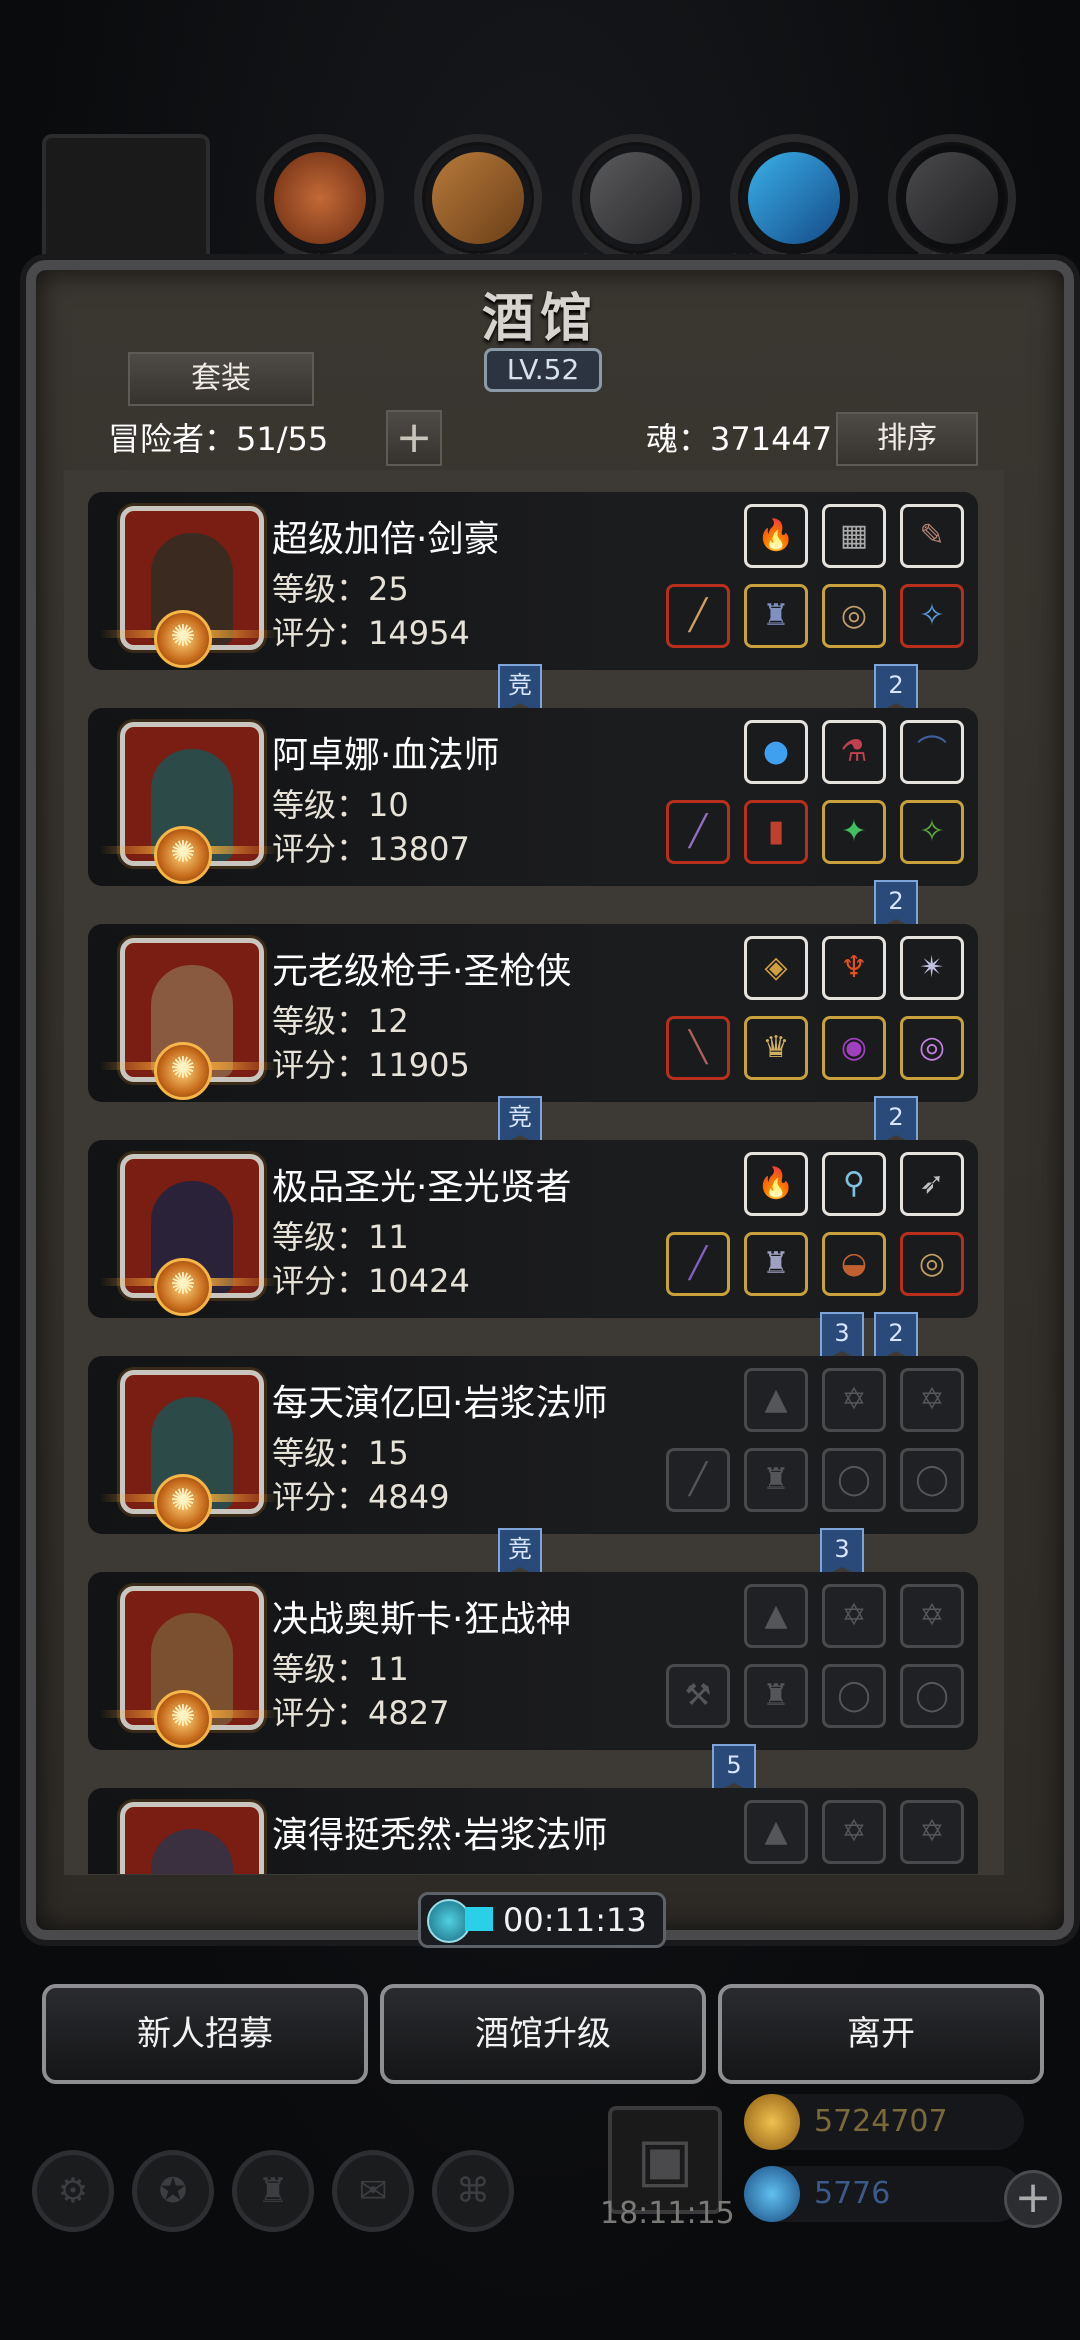  I want to click on star-skill-icon: ✴, so click(932, 968).